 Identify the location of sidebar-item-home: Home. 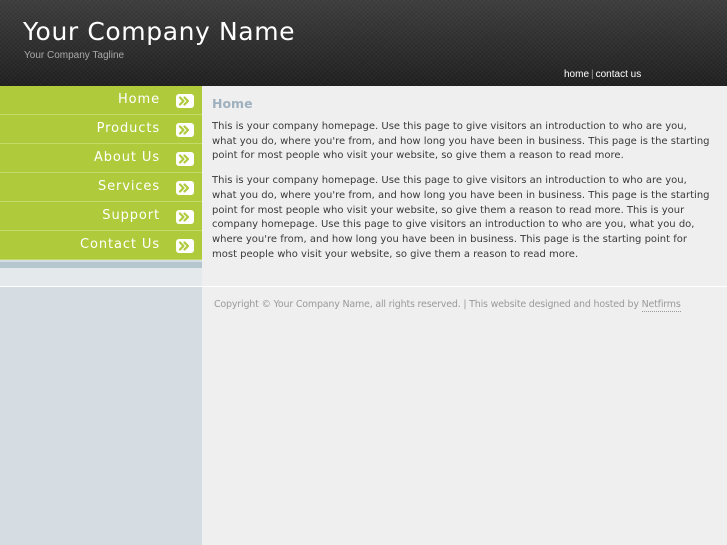
(101, 100).